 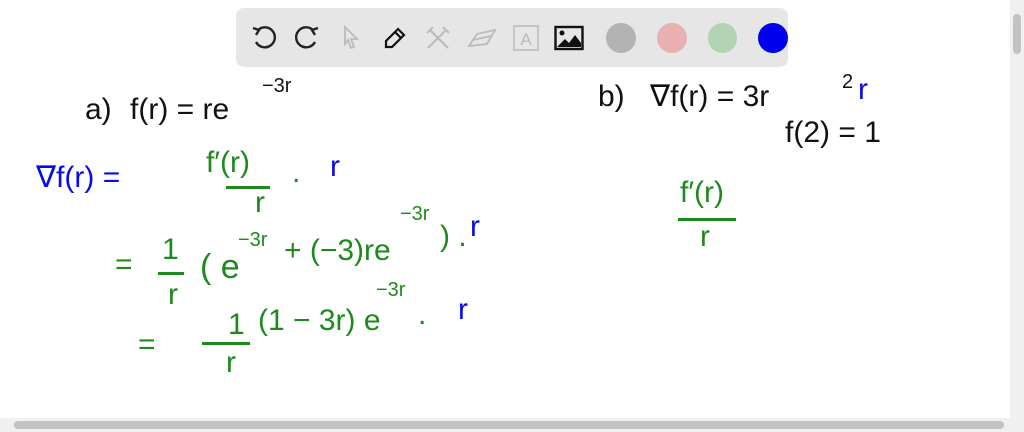 I want to click on step2-r-vector: r, so click(x=463, y=309).